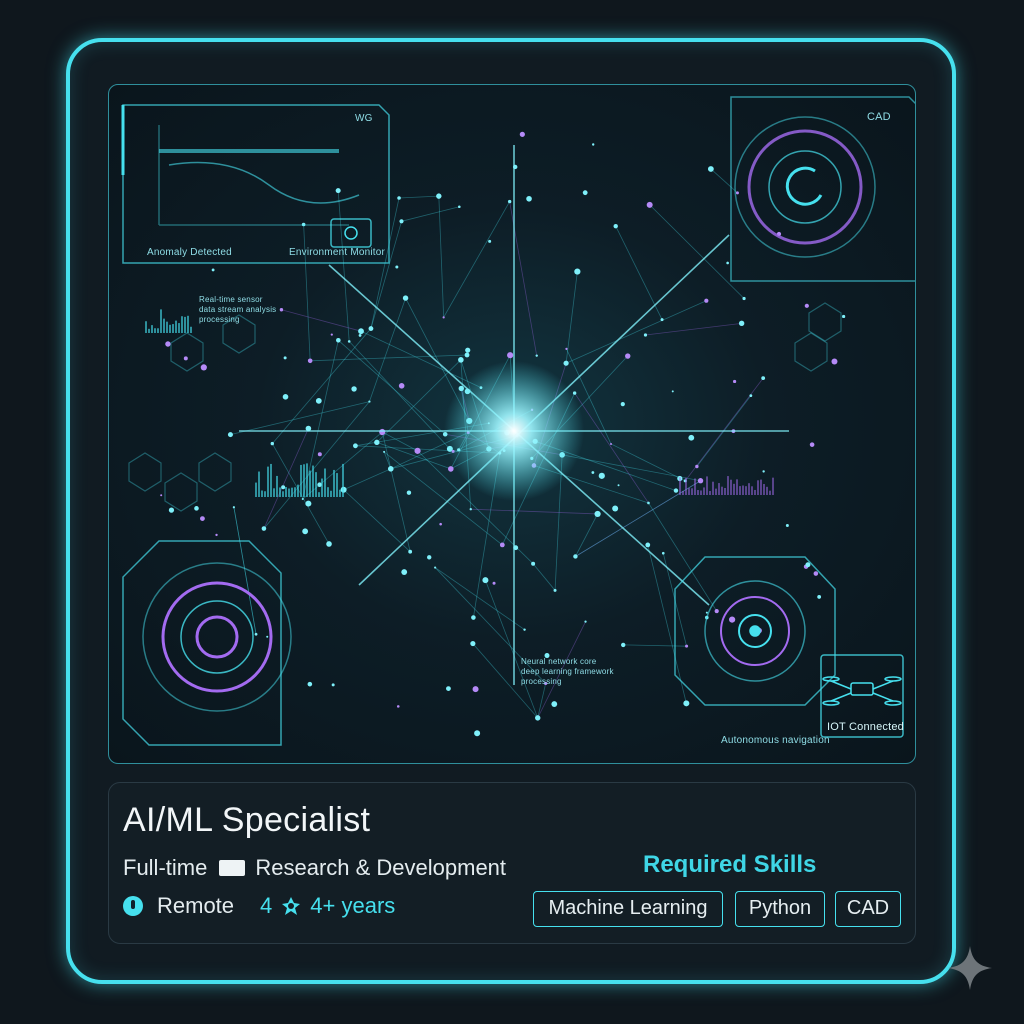 The image size is (1024, 1024). What do you see at coordinates (865, 727) in the screenshot?
I see `iot-status-label: IOT Connected` at bounding box center [865, 727].